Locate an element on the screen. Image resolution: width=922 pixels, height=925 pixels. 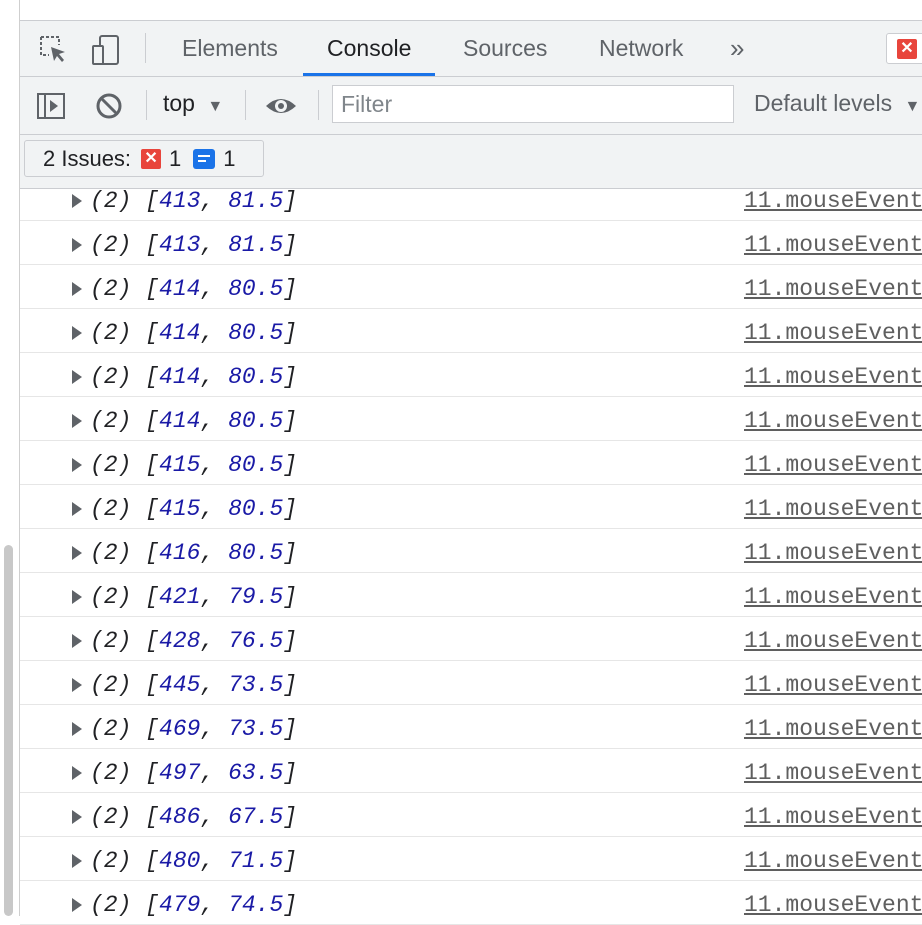
array-y-value: 71.5 is located at coordinates (256, 861).